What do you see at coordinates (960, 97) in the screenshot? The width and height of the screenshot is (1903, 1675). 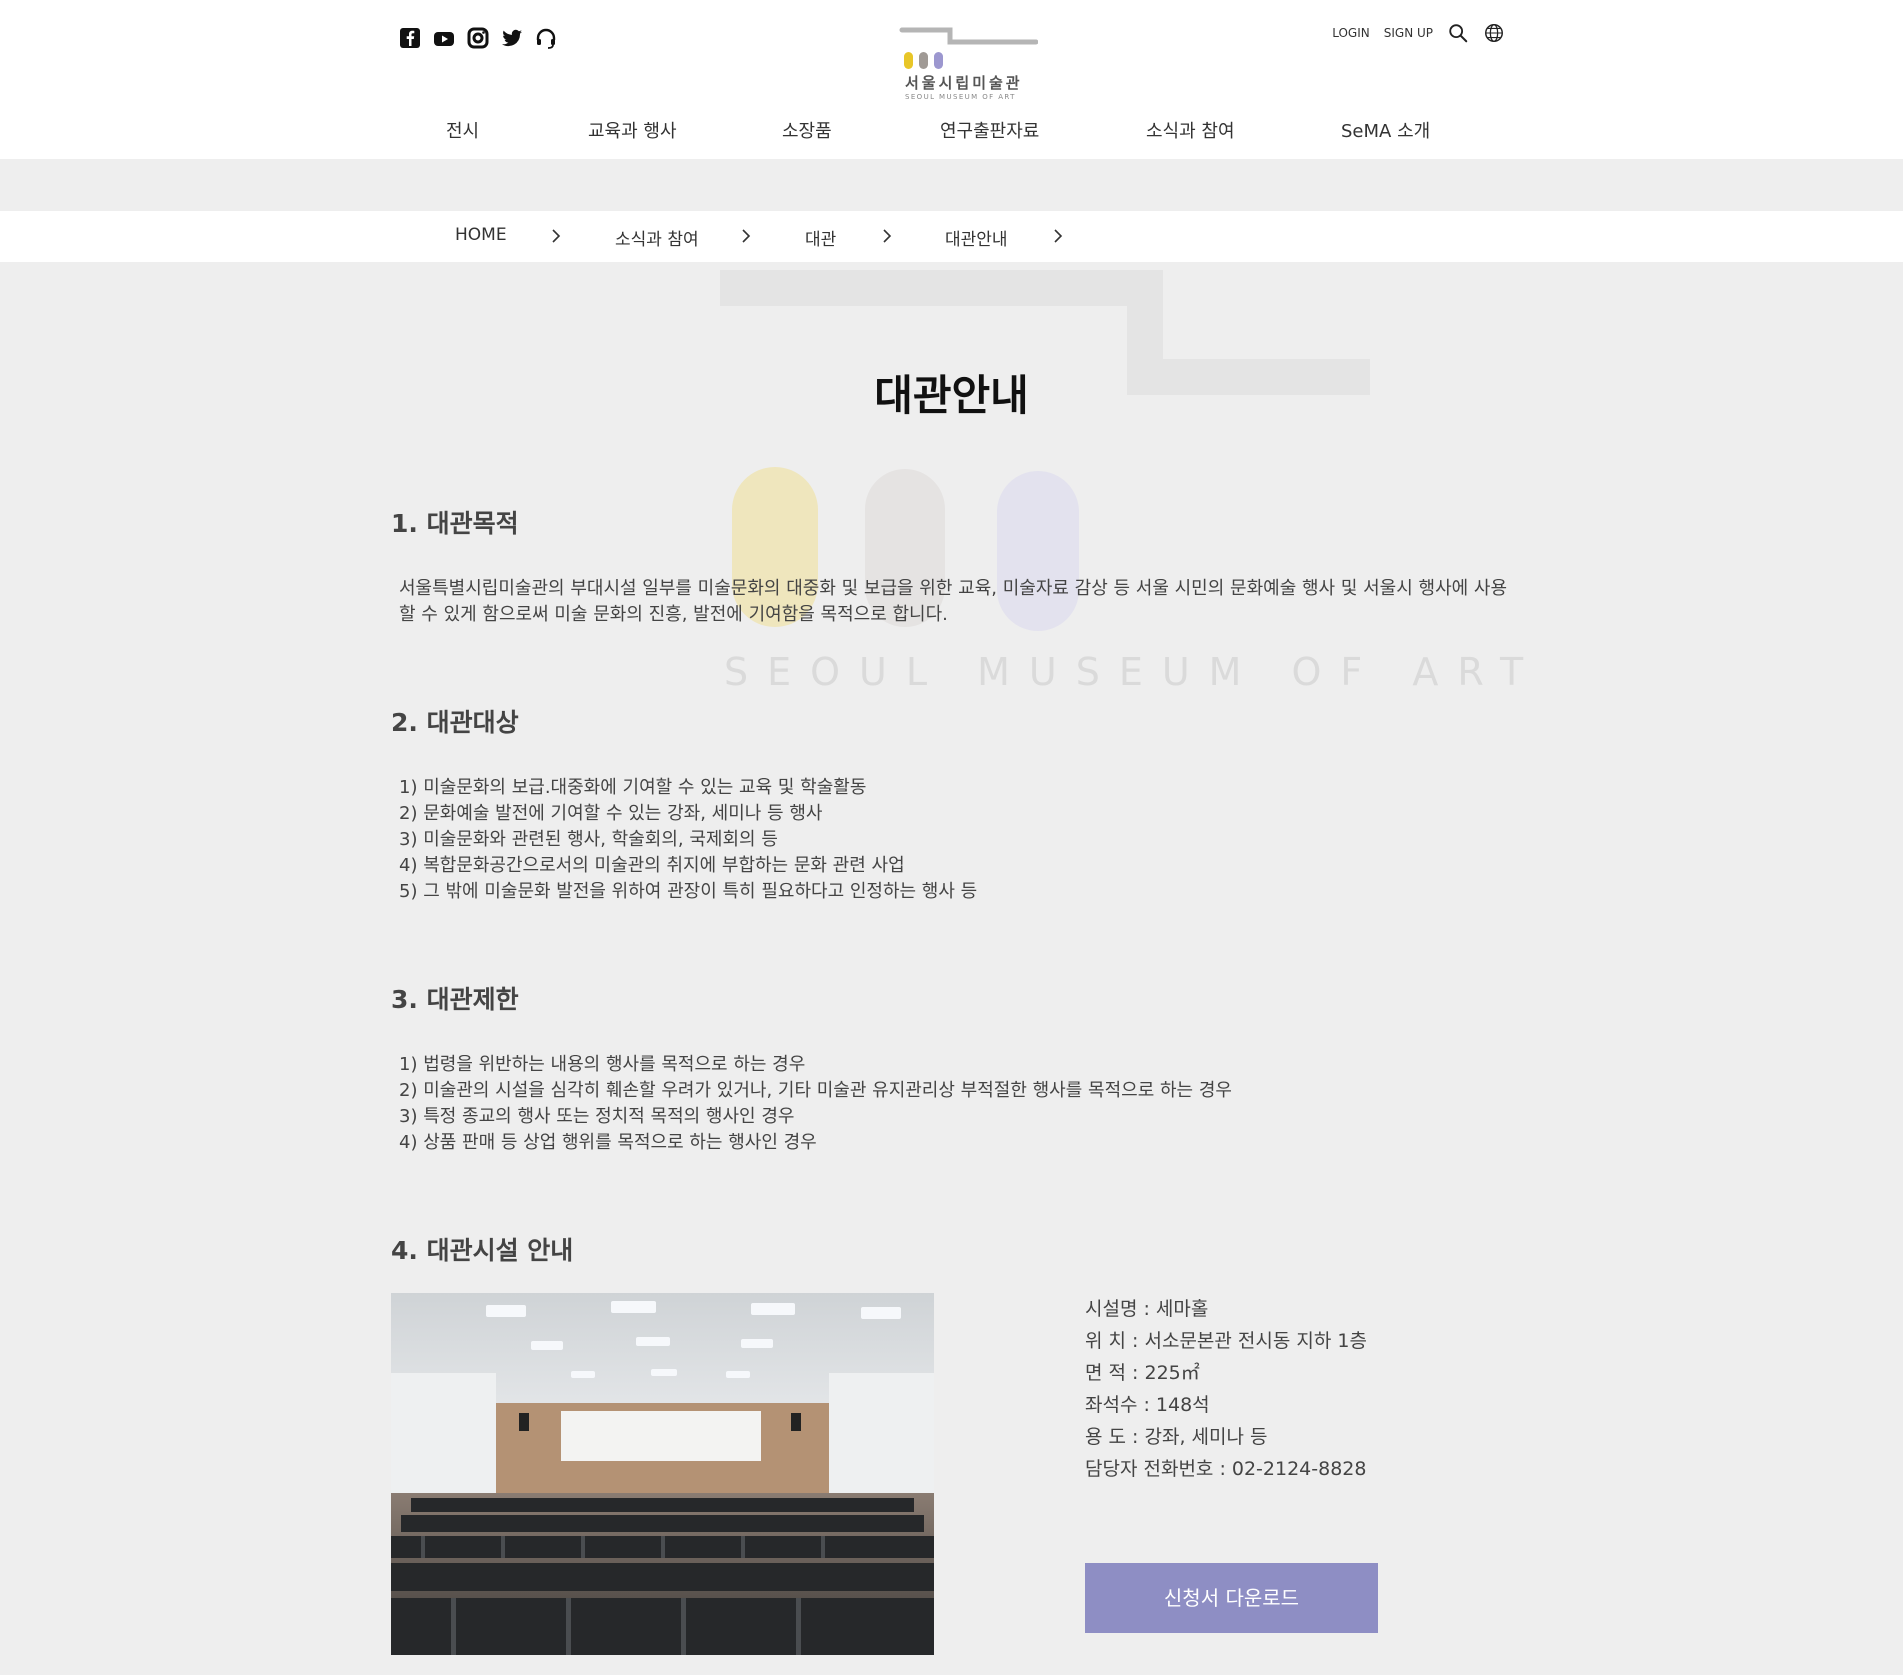 I see `logo-english-text: SEOUL MUSEUM OF ART` at bounding box center [960, 97].